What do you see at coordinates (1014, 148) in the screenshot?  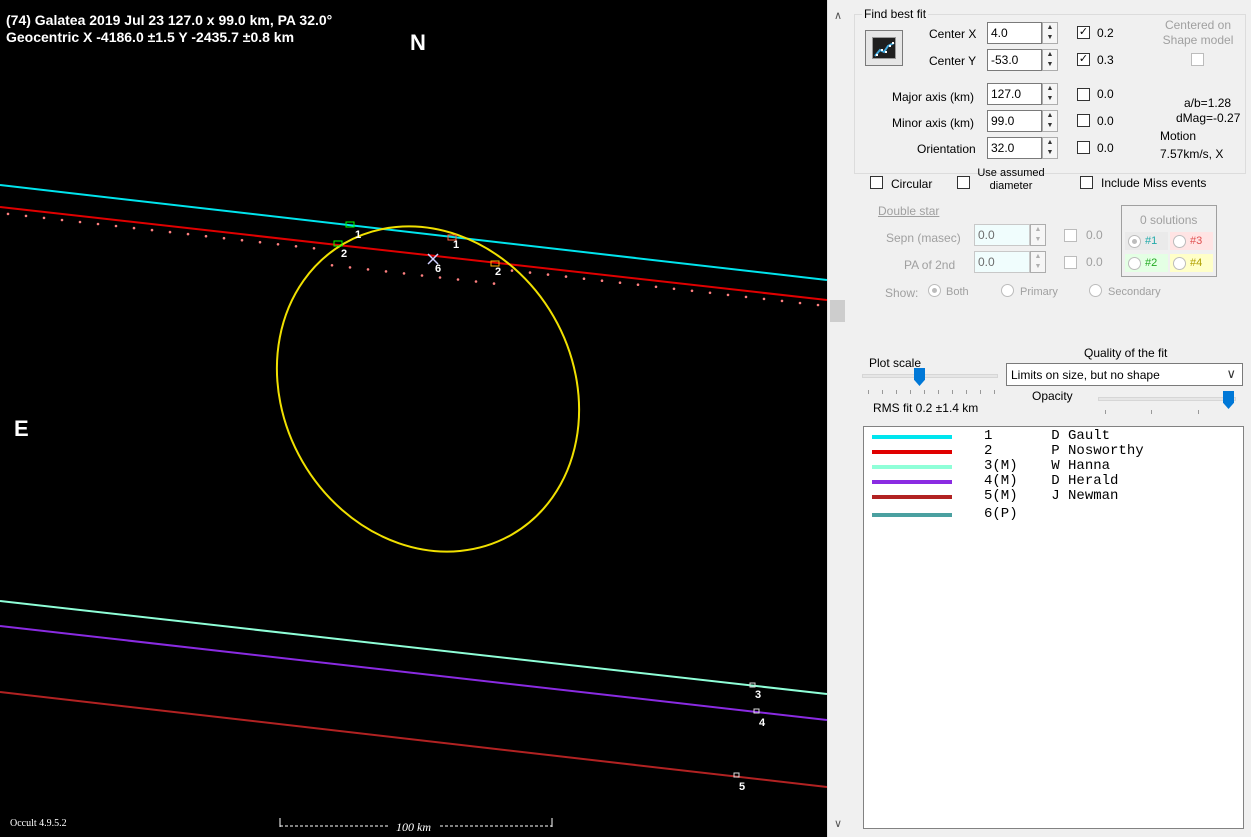 I see `orientation-input` at bounding box center [1014, 148].